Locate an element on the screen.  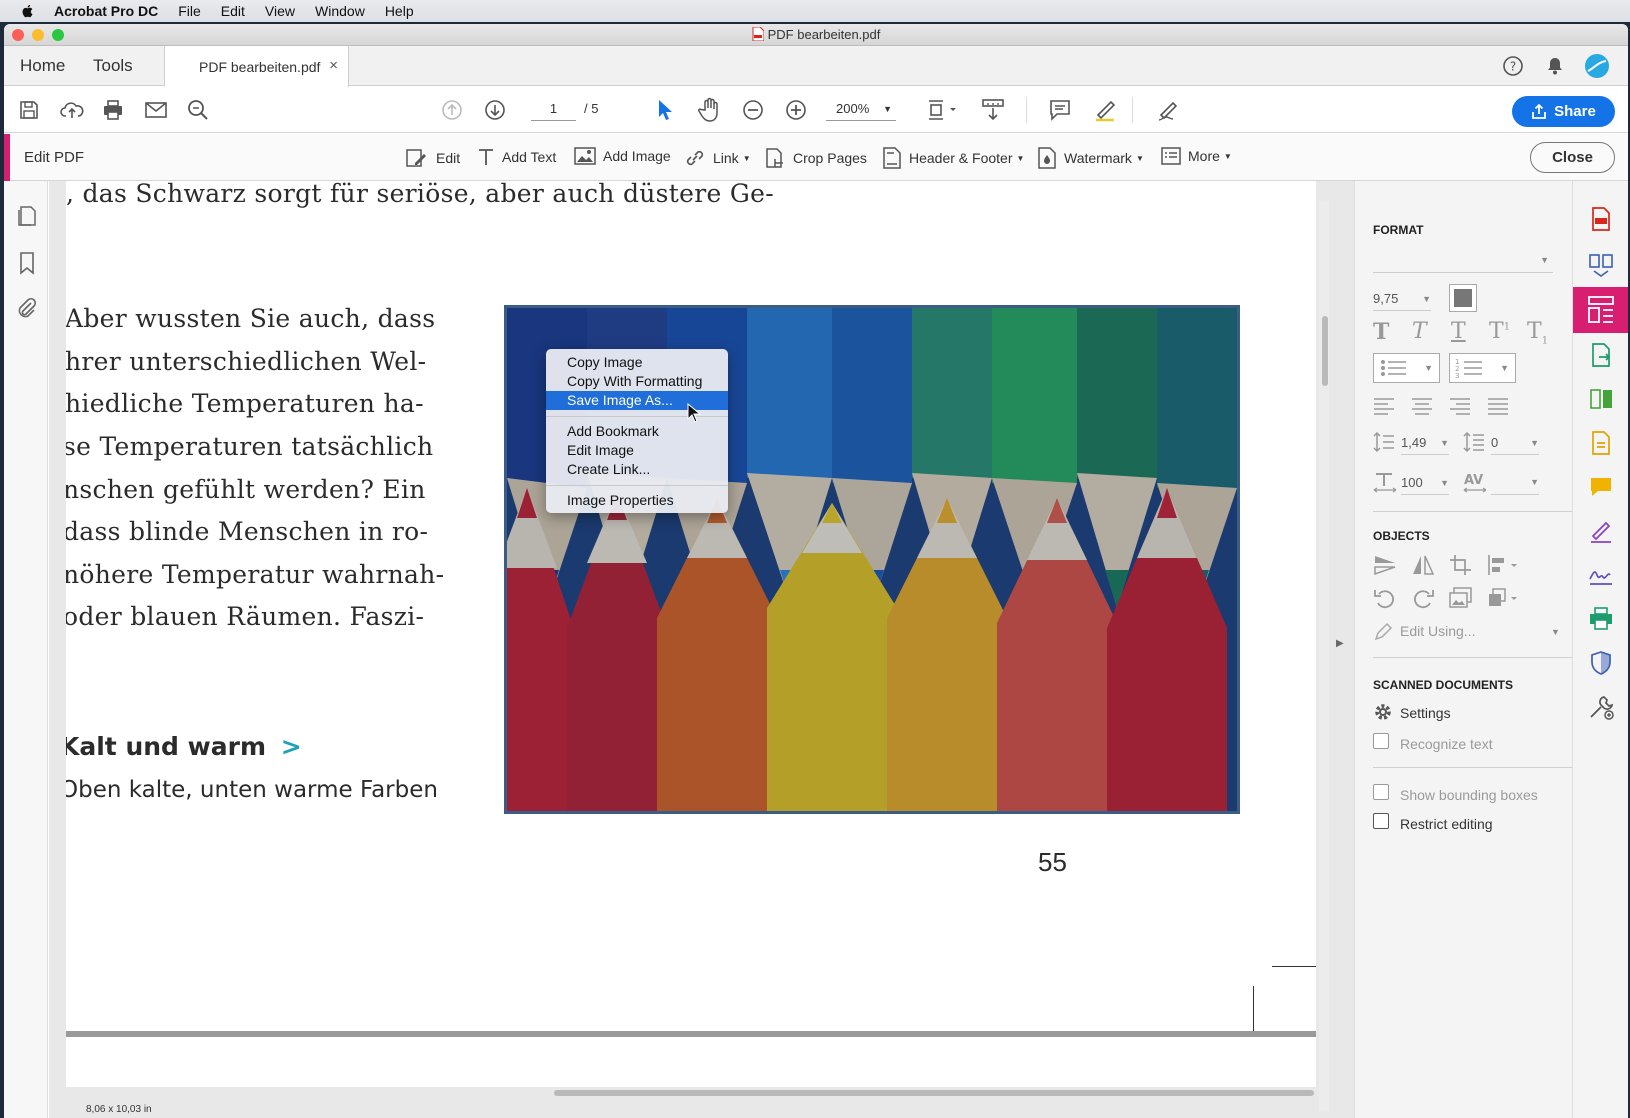
align-left-icon is located at coordinates (1384, 406).